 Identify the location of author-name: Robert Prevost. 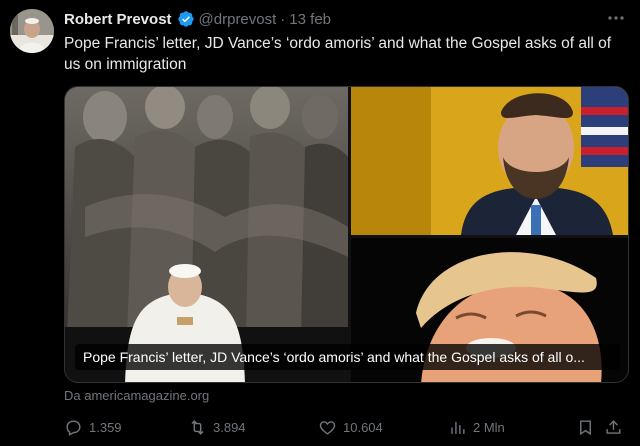
(118, 19).